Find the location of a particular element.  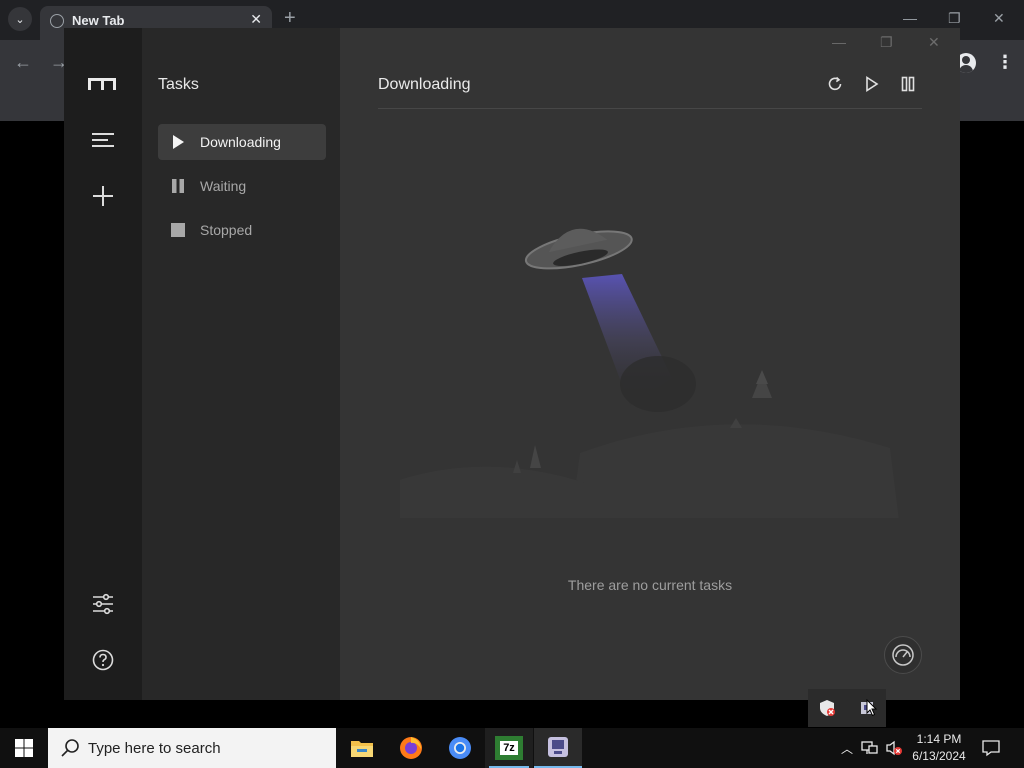

clock-date: 6/13/2024 is located at coordinates (939, 756).